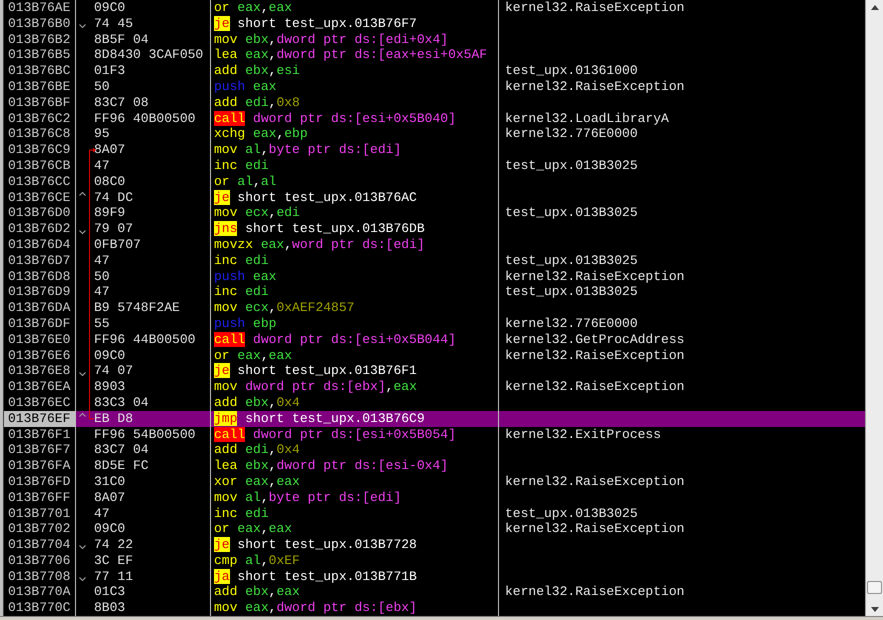  What do you see at coordinates (583, 434) in the screenshot?
I see `comment-cell: kernel32.ExitProcess` at bounding box center [583, 434].